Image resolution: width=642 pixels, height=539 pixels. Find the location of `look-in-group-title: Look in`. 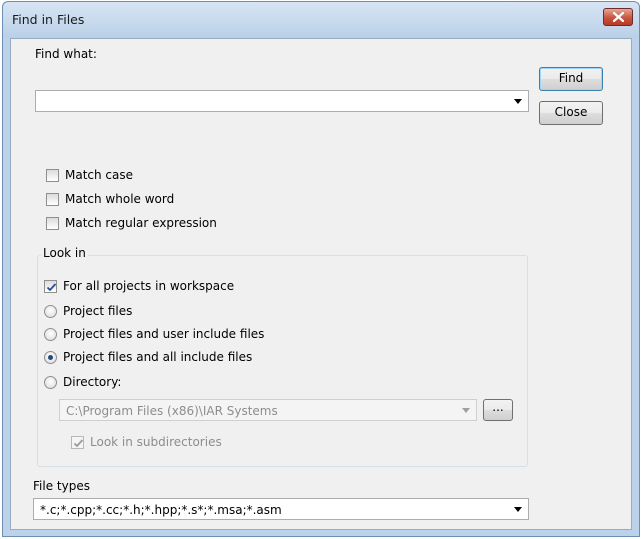

look-in-group-title: Look in is located at coordinates (64, 253).